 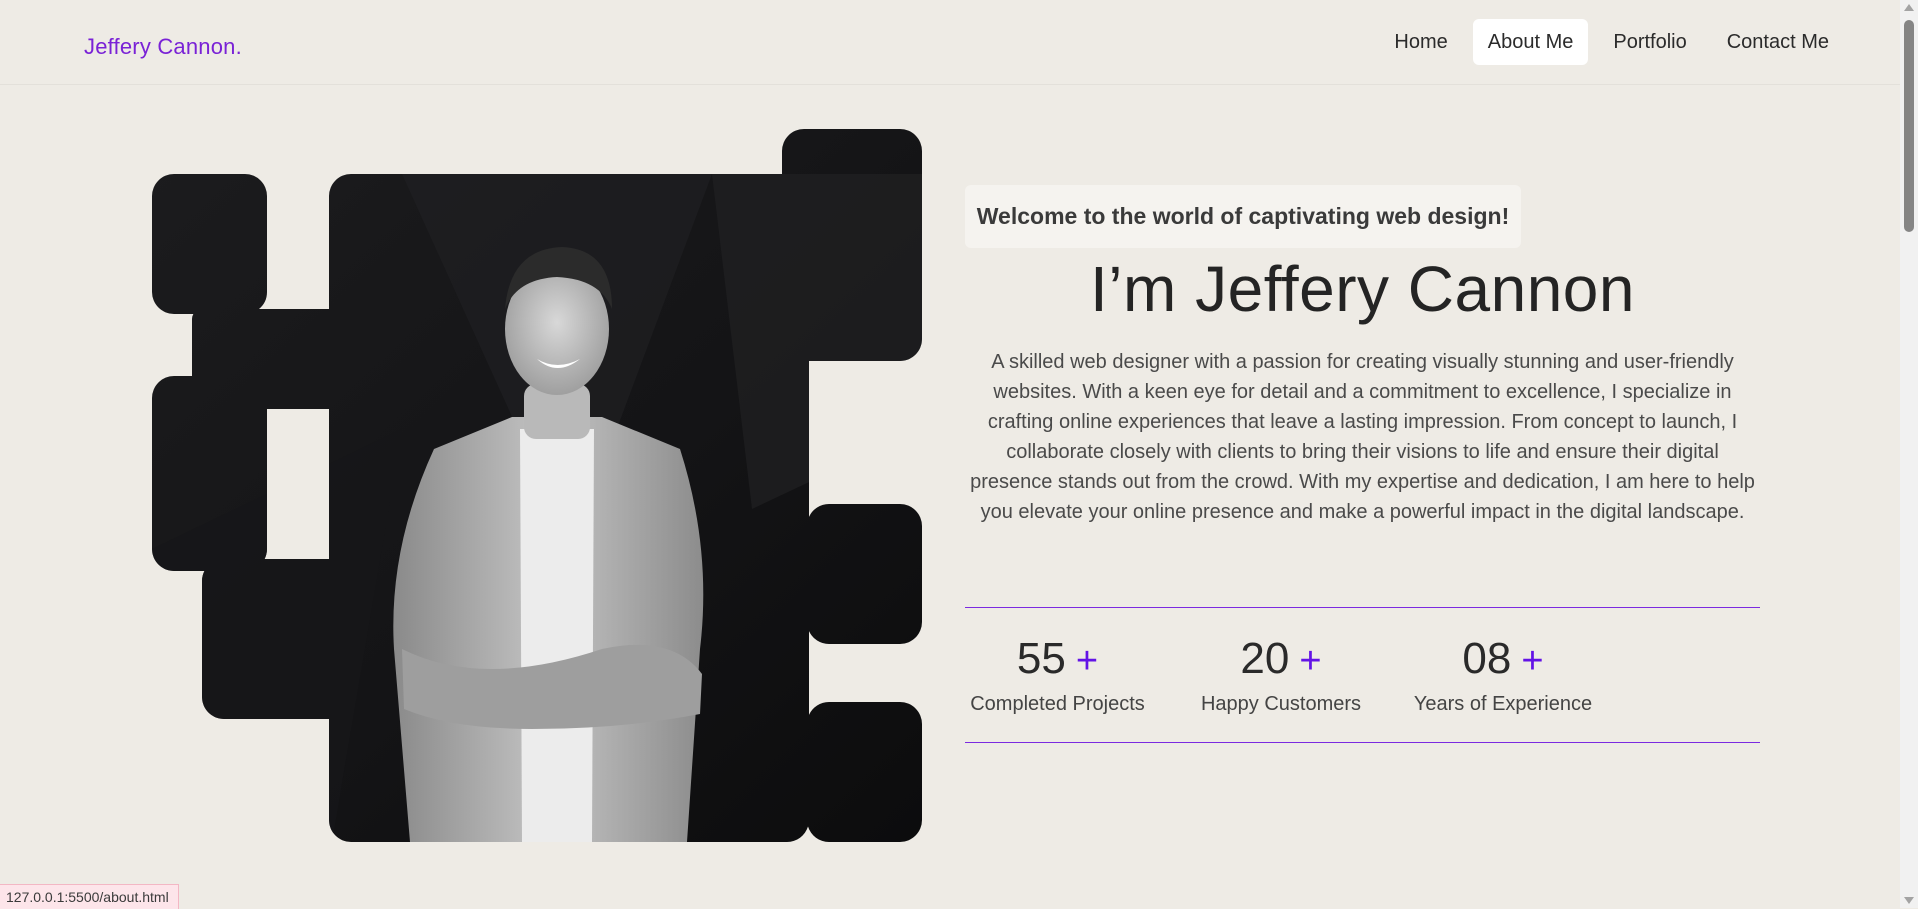 What do you see at coordinates (1057, 704) in the screenshot?
I see `stat-label: Completed Projects` at bounding box center [1057, 704].